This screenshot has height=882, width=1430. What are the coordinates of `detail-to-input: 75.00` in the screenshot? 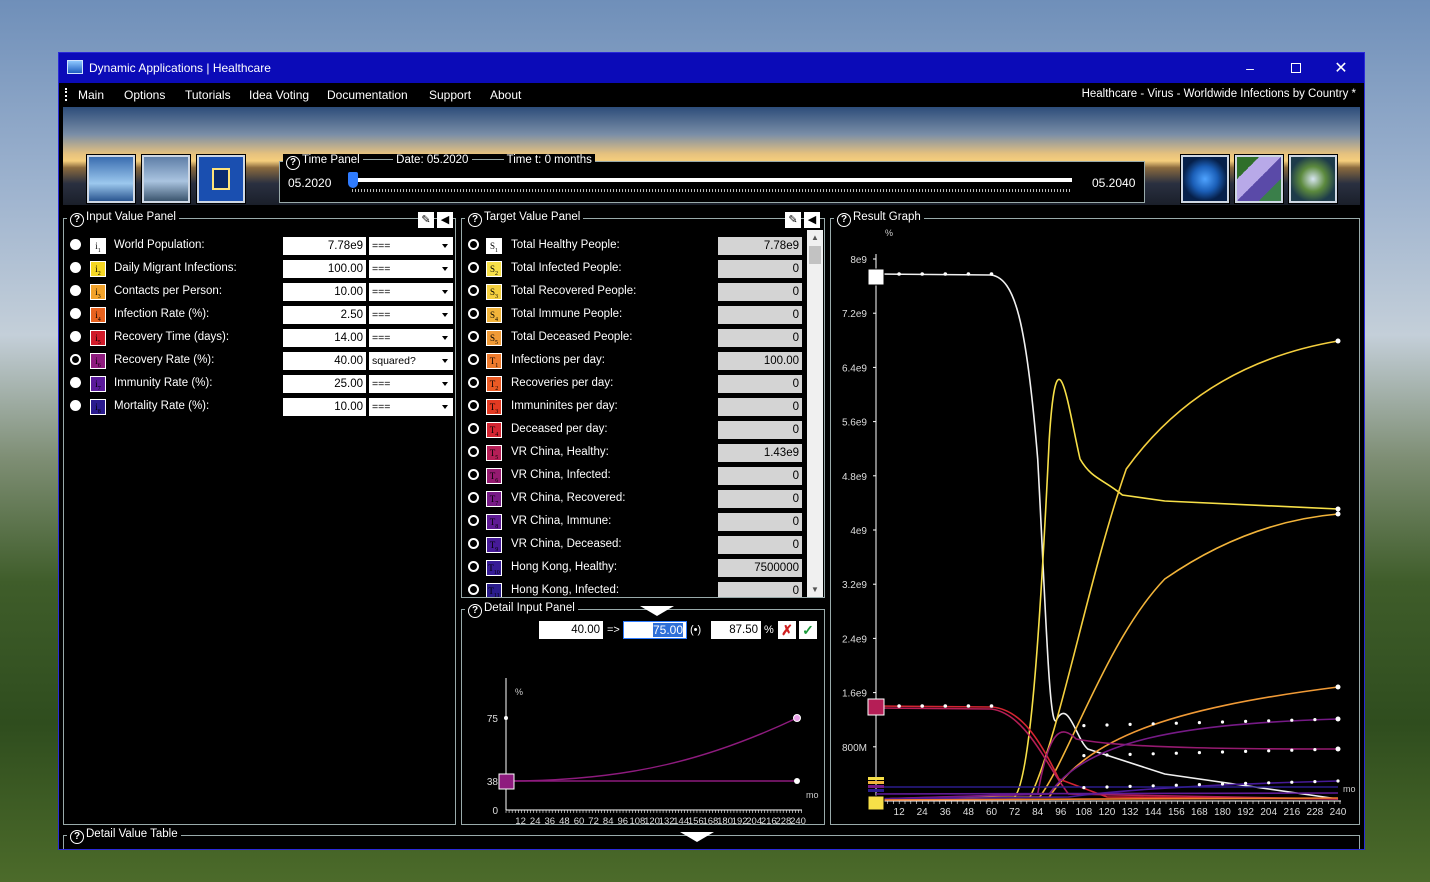 It's located at (655, 630).